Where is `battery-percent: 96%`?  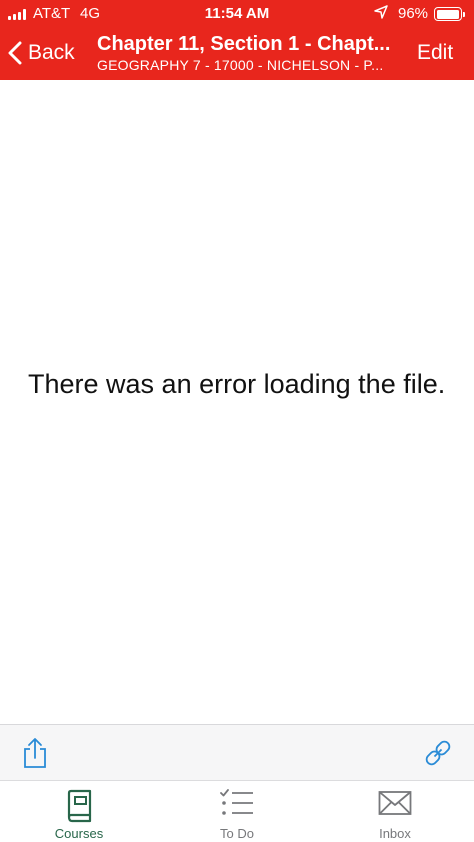
battery-percent: 96% is located at coordinates (413, 13).